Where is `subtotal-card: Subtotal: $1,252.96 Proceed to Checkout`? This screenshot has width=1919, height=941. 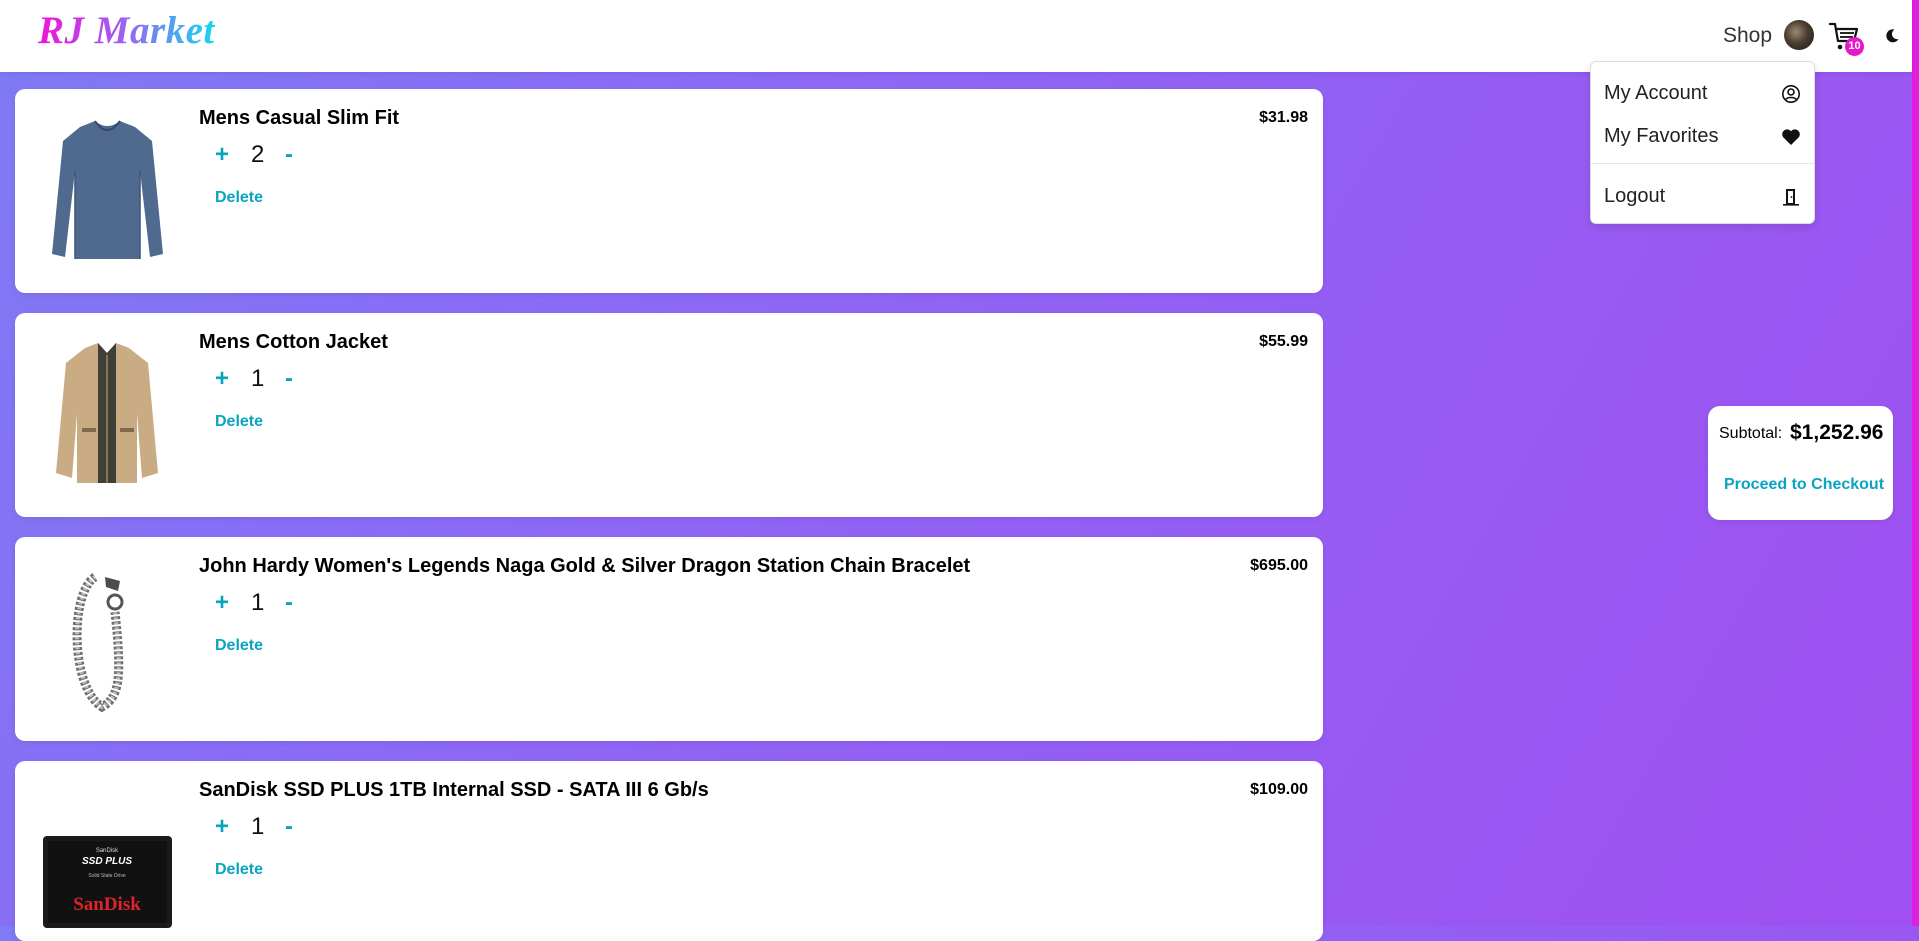
subtotal-card: Subtotal: $1,252.96 Proceed to Checkout is located at coordinates (1800, 463).